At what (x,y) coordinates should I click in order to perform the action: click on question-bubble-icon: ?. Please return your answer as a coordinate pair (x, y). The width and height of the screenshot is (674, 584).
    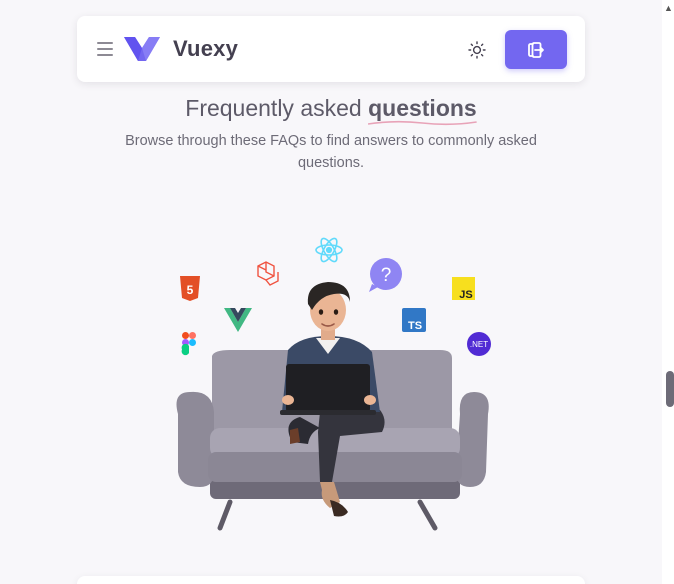
    Looking at the image, I should click on (385, 275).